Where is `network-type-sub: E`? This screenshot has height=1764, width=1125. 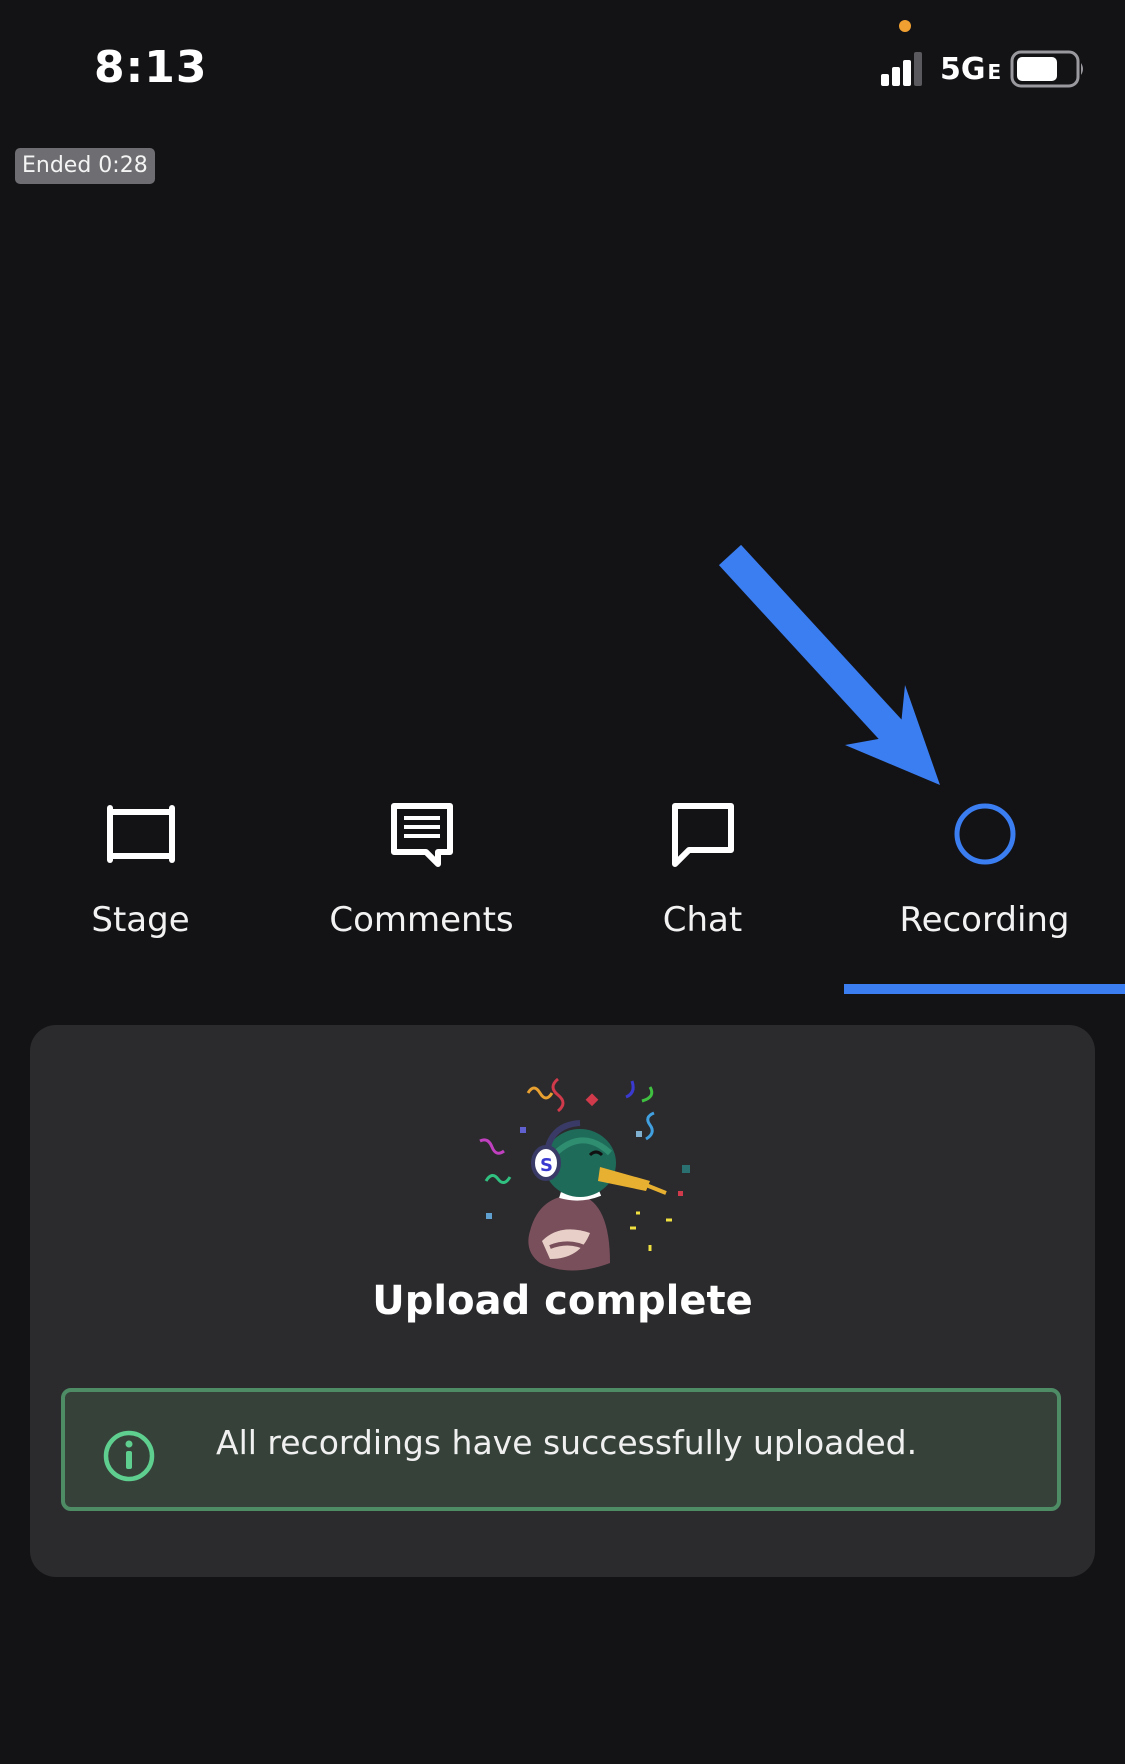 network-type-sub: E is located at coordinates (994, 72).